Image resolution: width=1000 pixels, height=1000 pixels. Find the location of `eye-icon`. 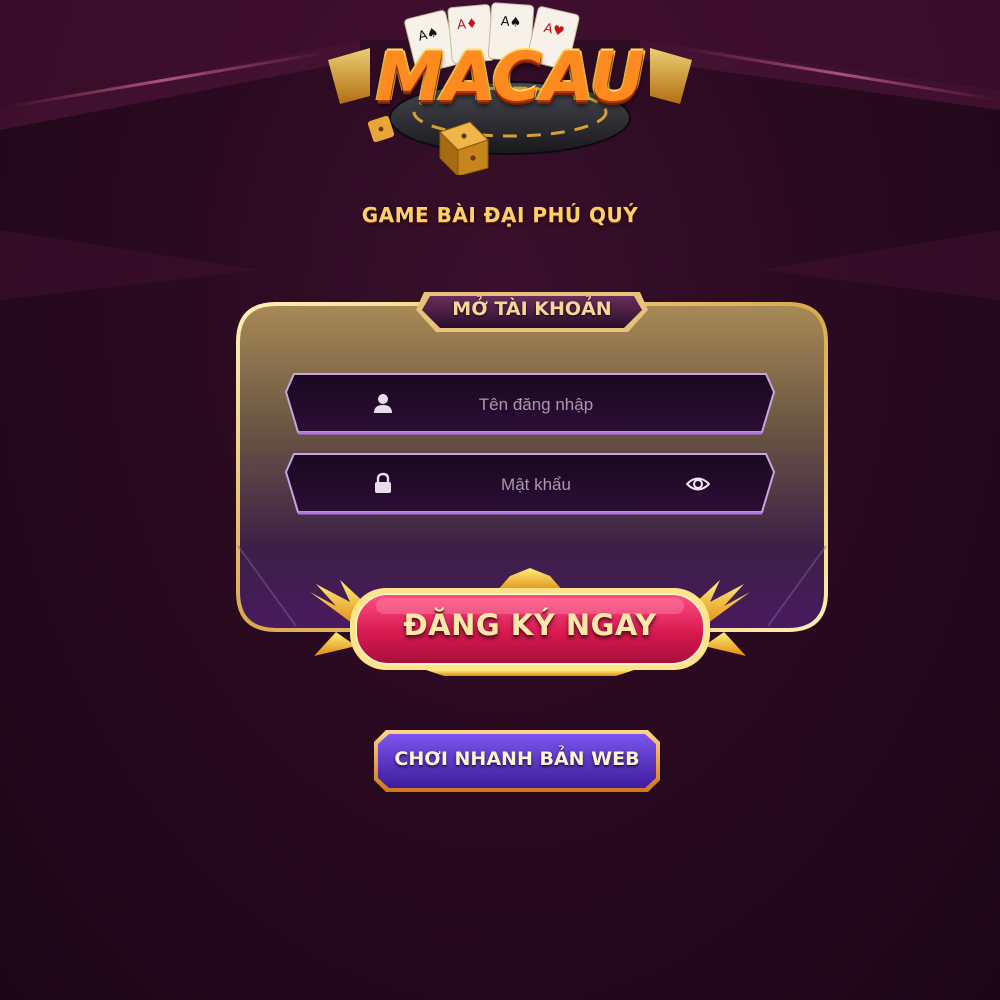

eye-icon is located at coordinates (698, 484).